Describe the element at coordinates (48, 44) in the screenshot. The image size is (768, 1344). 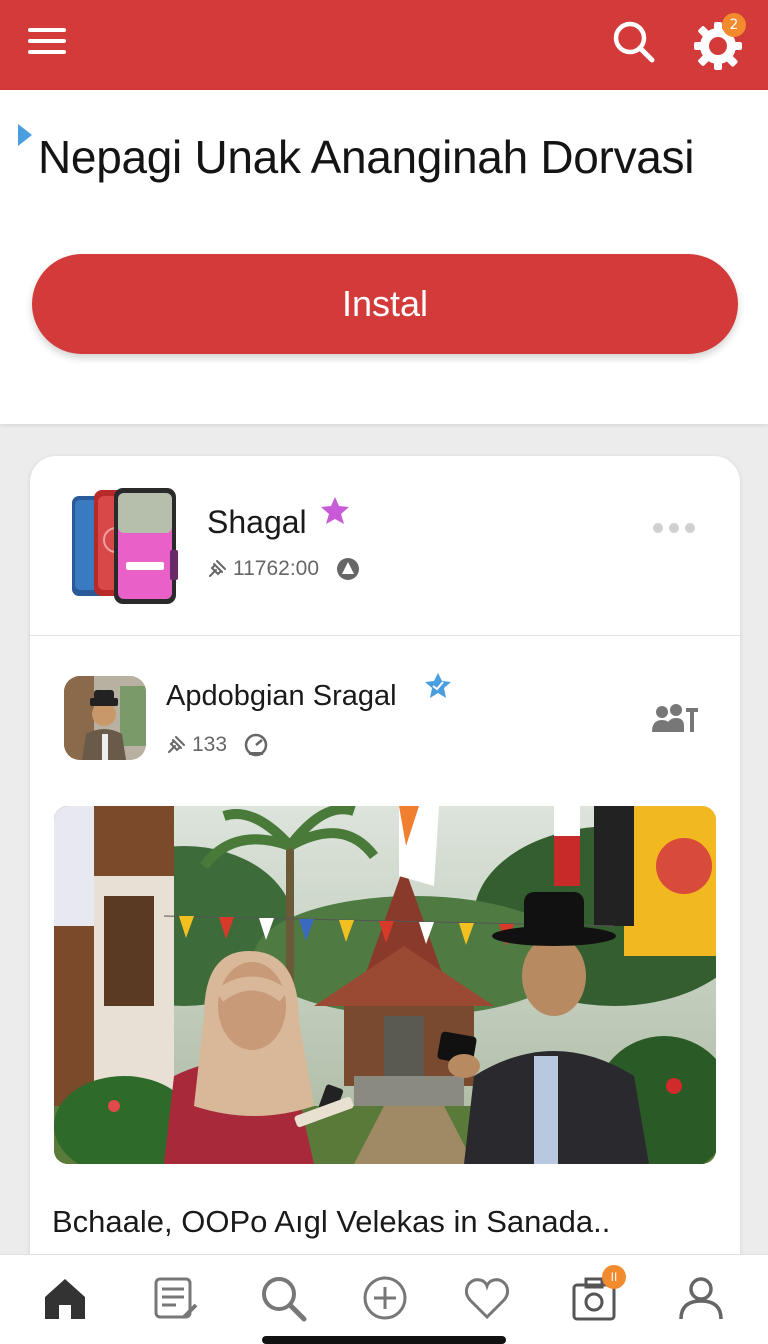
I see `hamburger-menu-icon` at that location.